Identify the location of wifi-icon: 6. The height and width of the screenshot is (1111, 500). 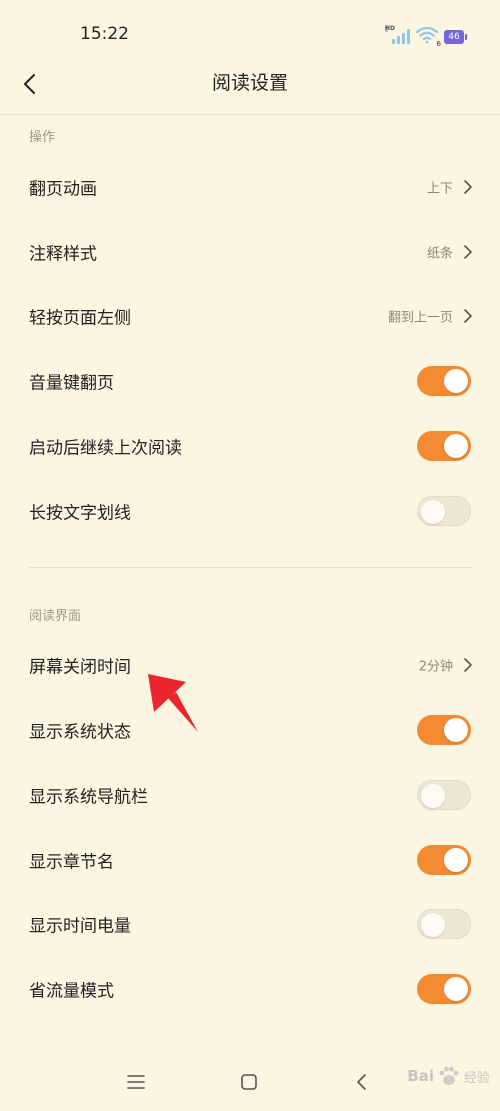
(428, 37).